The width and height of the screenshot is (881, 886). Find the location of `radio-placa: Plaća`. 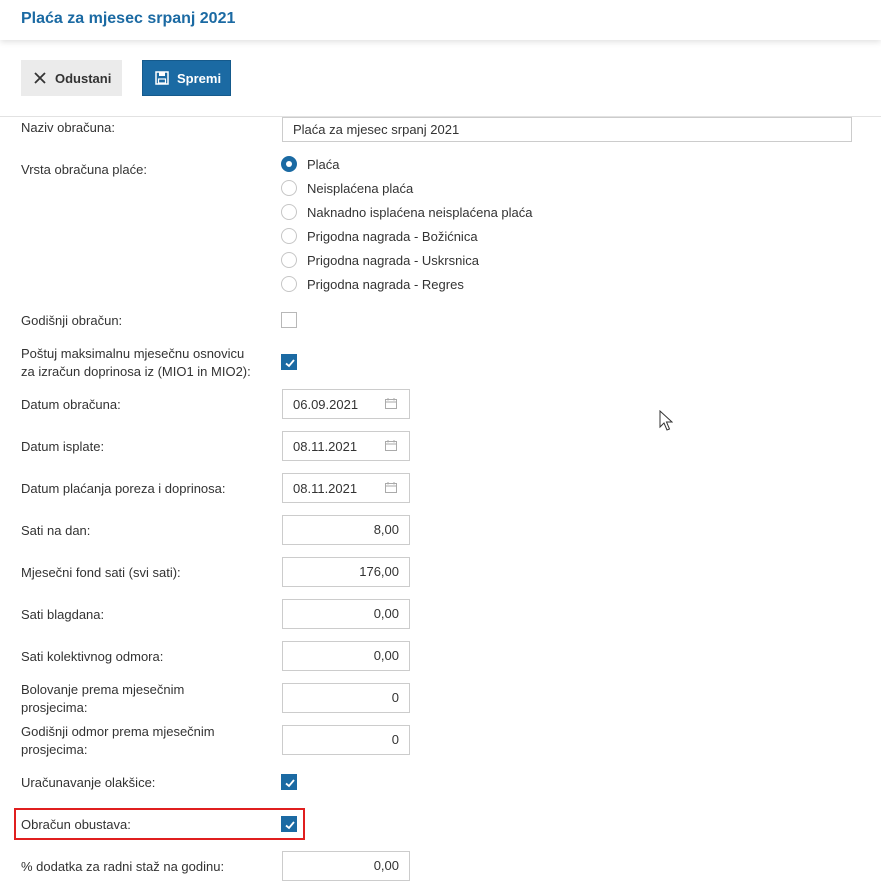

radio-placa: Plaća is located at coordinates (310, 164).